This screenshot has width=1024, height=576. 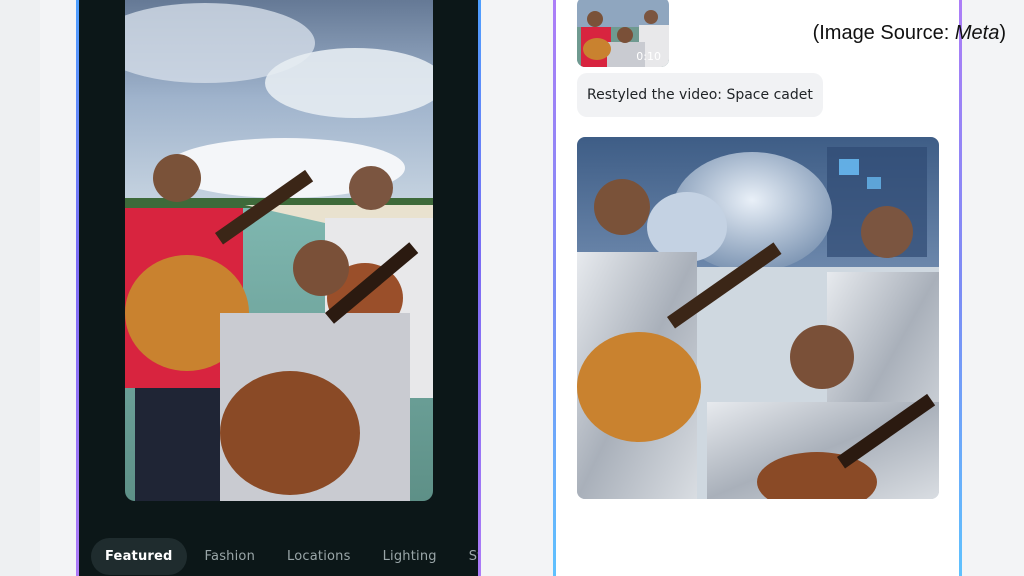 What do you see at coordinates (977, 33) in the screenshot?
I see `source-name: Meta` at bounding box center [977, 33].